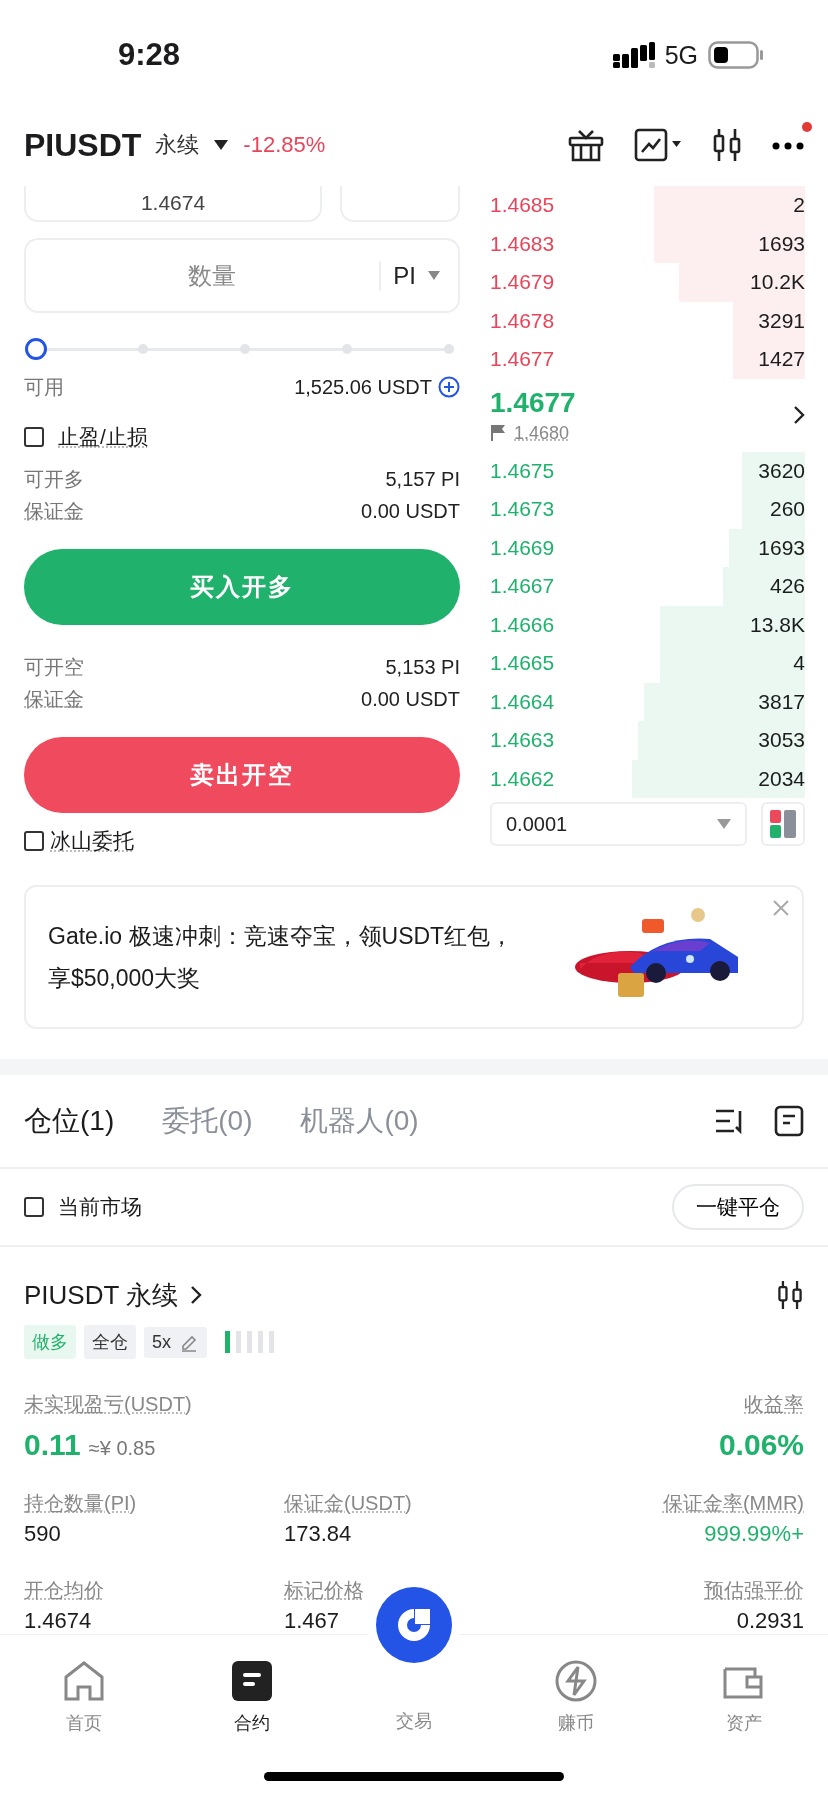 Image resolution: width=828 pixels, height=1795 pixels. Describe the element at coordinates (36, 349) in the screenshot. I see `slider-thumb` at that location.